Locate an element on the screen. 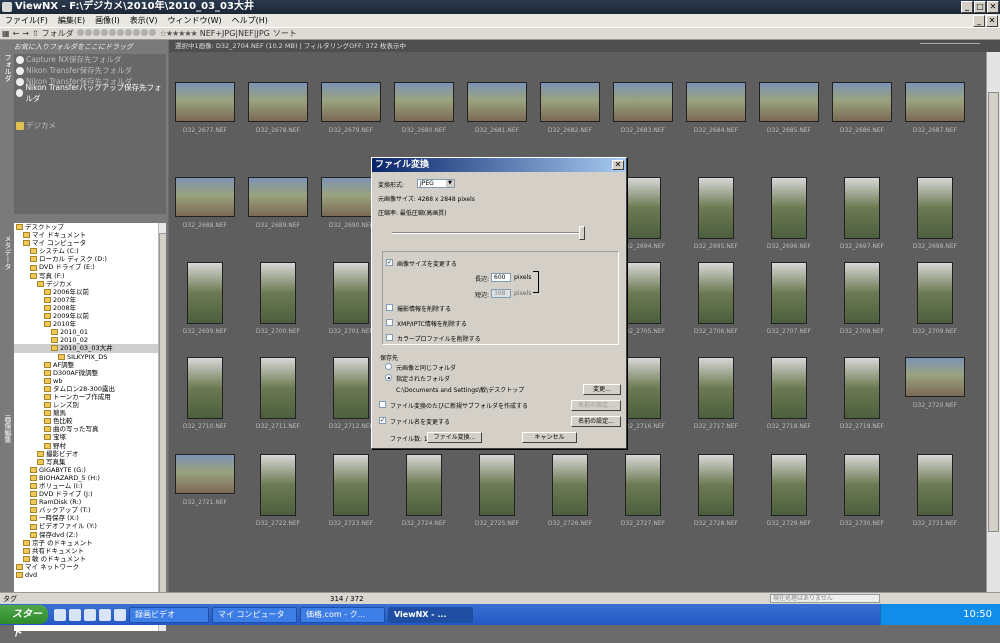 This screenshot has width=1000, height=643. thumbnail: D32_2717.NEF is located at coordinates (715, 392).